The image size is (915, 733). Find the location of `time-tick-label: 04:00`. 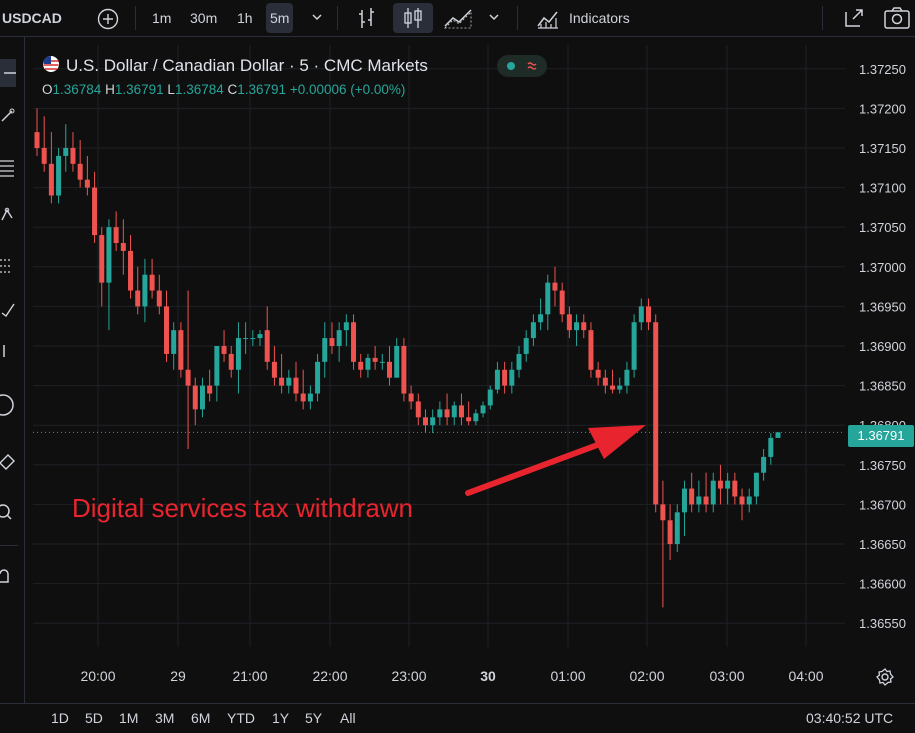

time-tick-label: 04:00 is located at coordinates (805, 676).